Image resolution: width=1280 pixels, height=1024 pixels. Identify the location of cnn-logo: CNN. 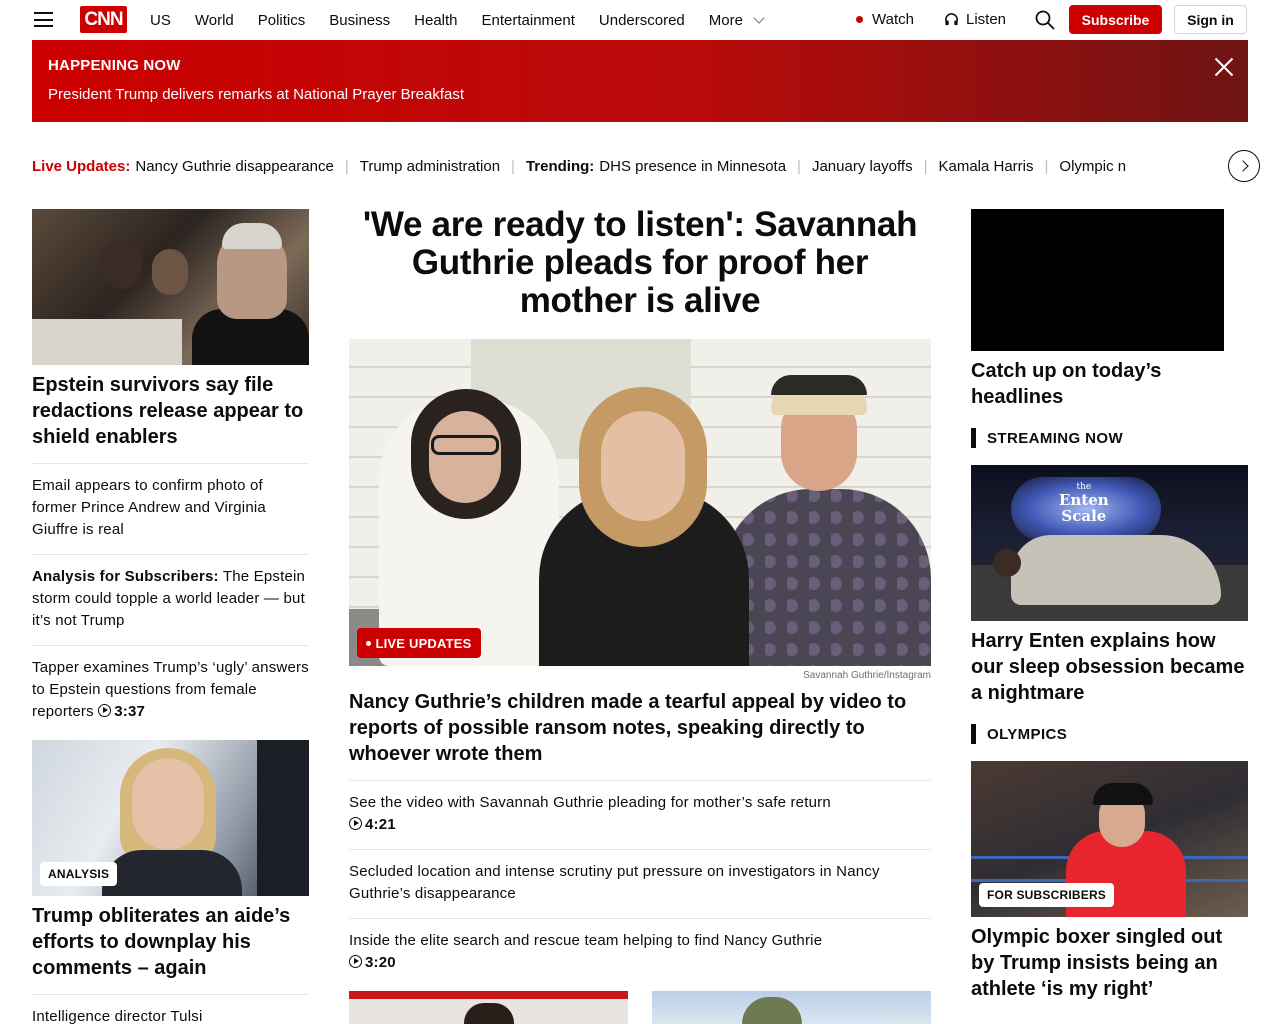
(103, 19).